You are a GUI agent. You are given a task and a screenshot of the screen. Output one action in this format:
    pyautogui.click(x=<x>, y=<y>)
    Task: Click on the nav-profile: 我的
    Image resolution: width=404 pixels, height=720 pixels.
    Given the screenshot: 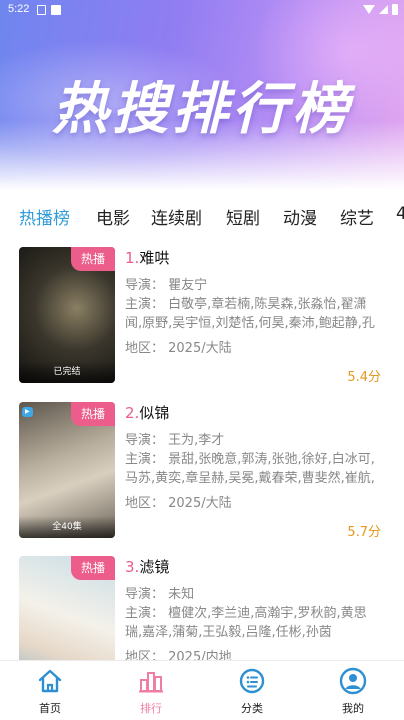 What is the action you would take?
    pyautogui.click(x=353, y=691)
    